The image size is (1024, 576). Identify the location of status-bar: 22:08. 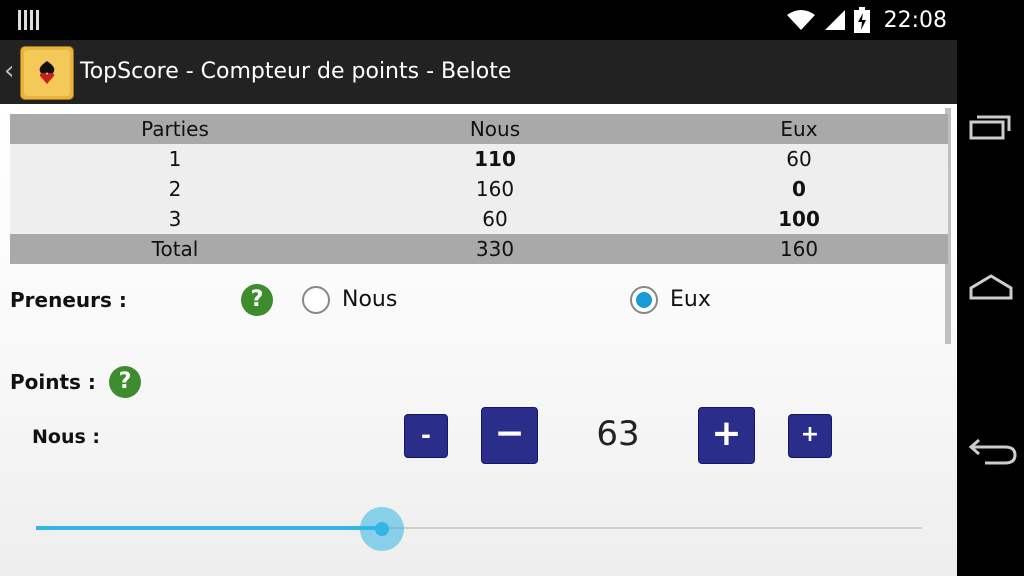
(478, 20).